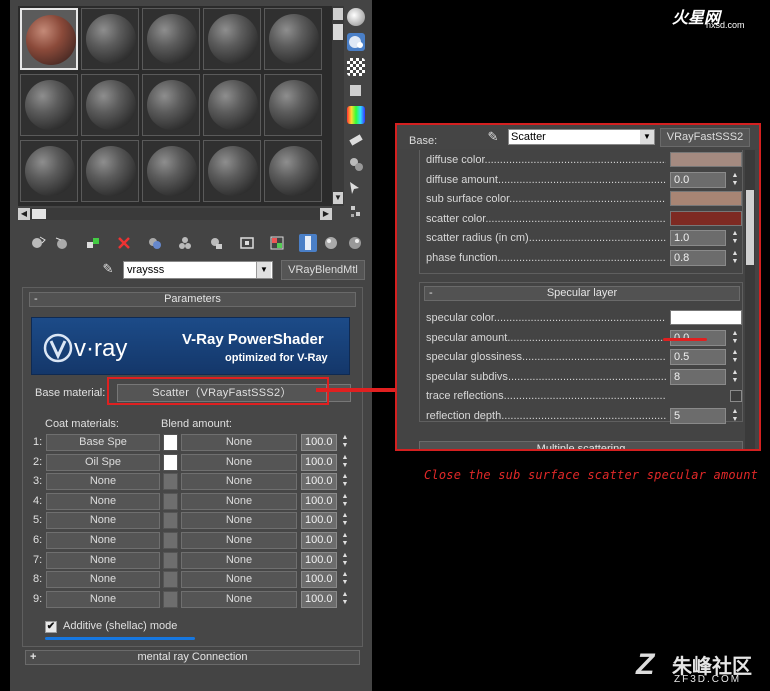 The width and height of the screenshot is (770, 691). I want to click on assign-material-to-selection-icon, so click(93, 243).